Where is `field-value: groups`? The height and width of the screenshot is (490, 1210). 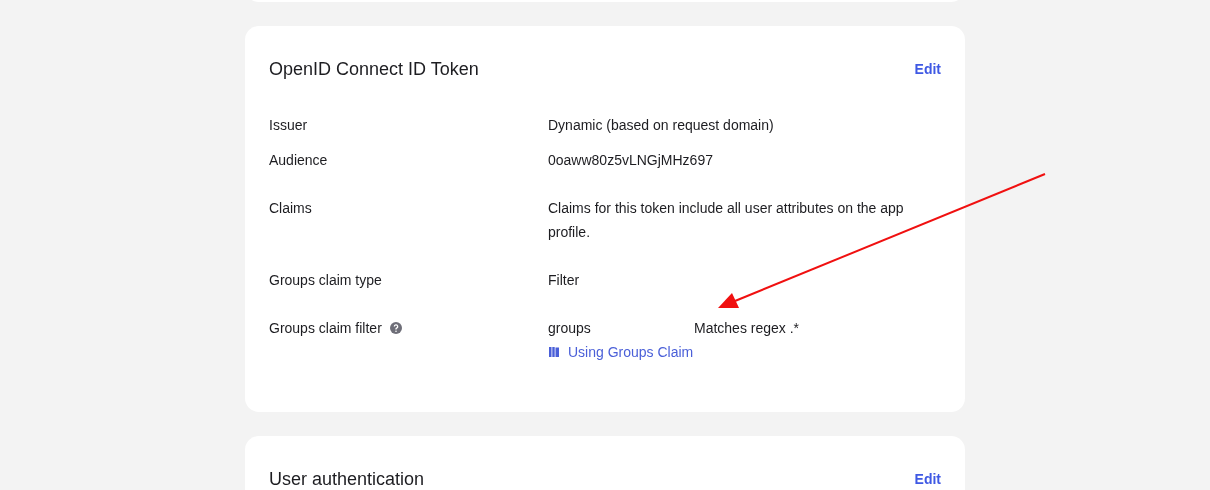 field-value: groups is located at coordinates (570, 328).